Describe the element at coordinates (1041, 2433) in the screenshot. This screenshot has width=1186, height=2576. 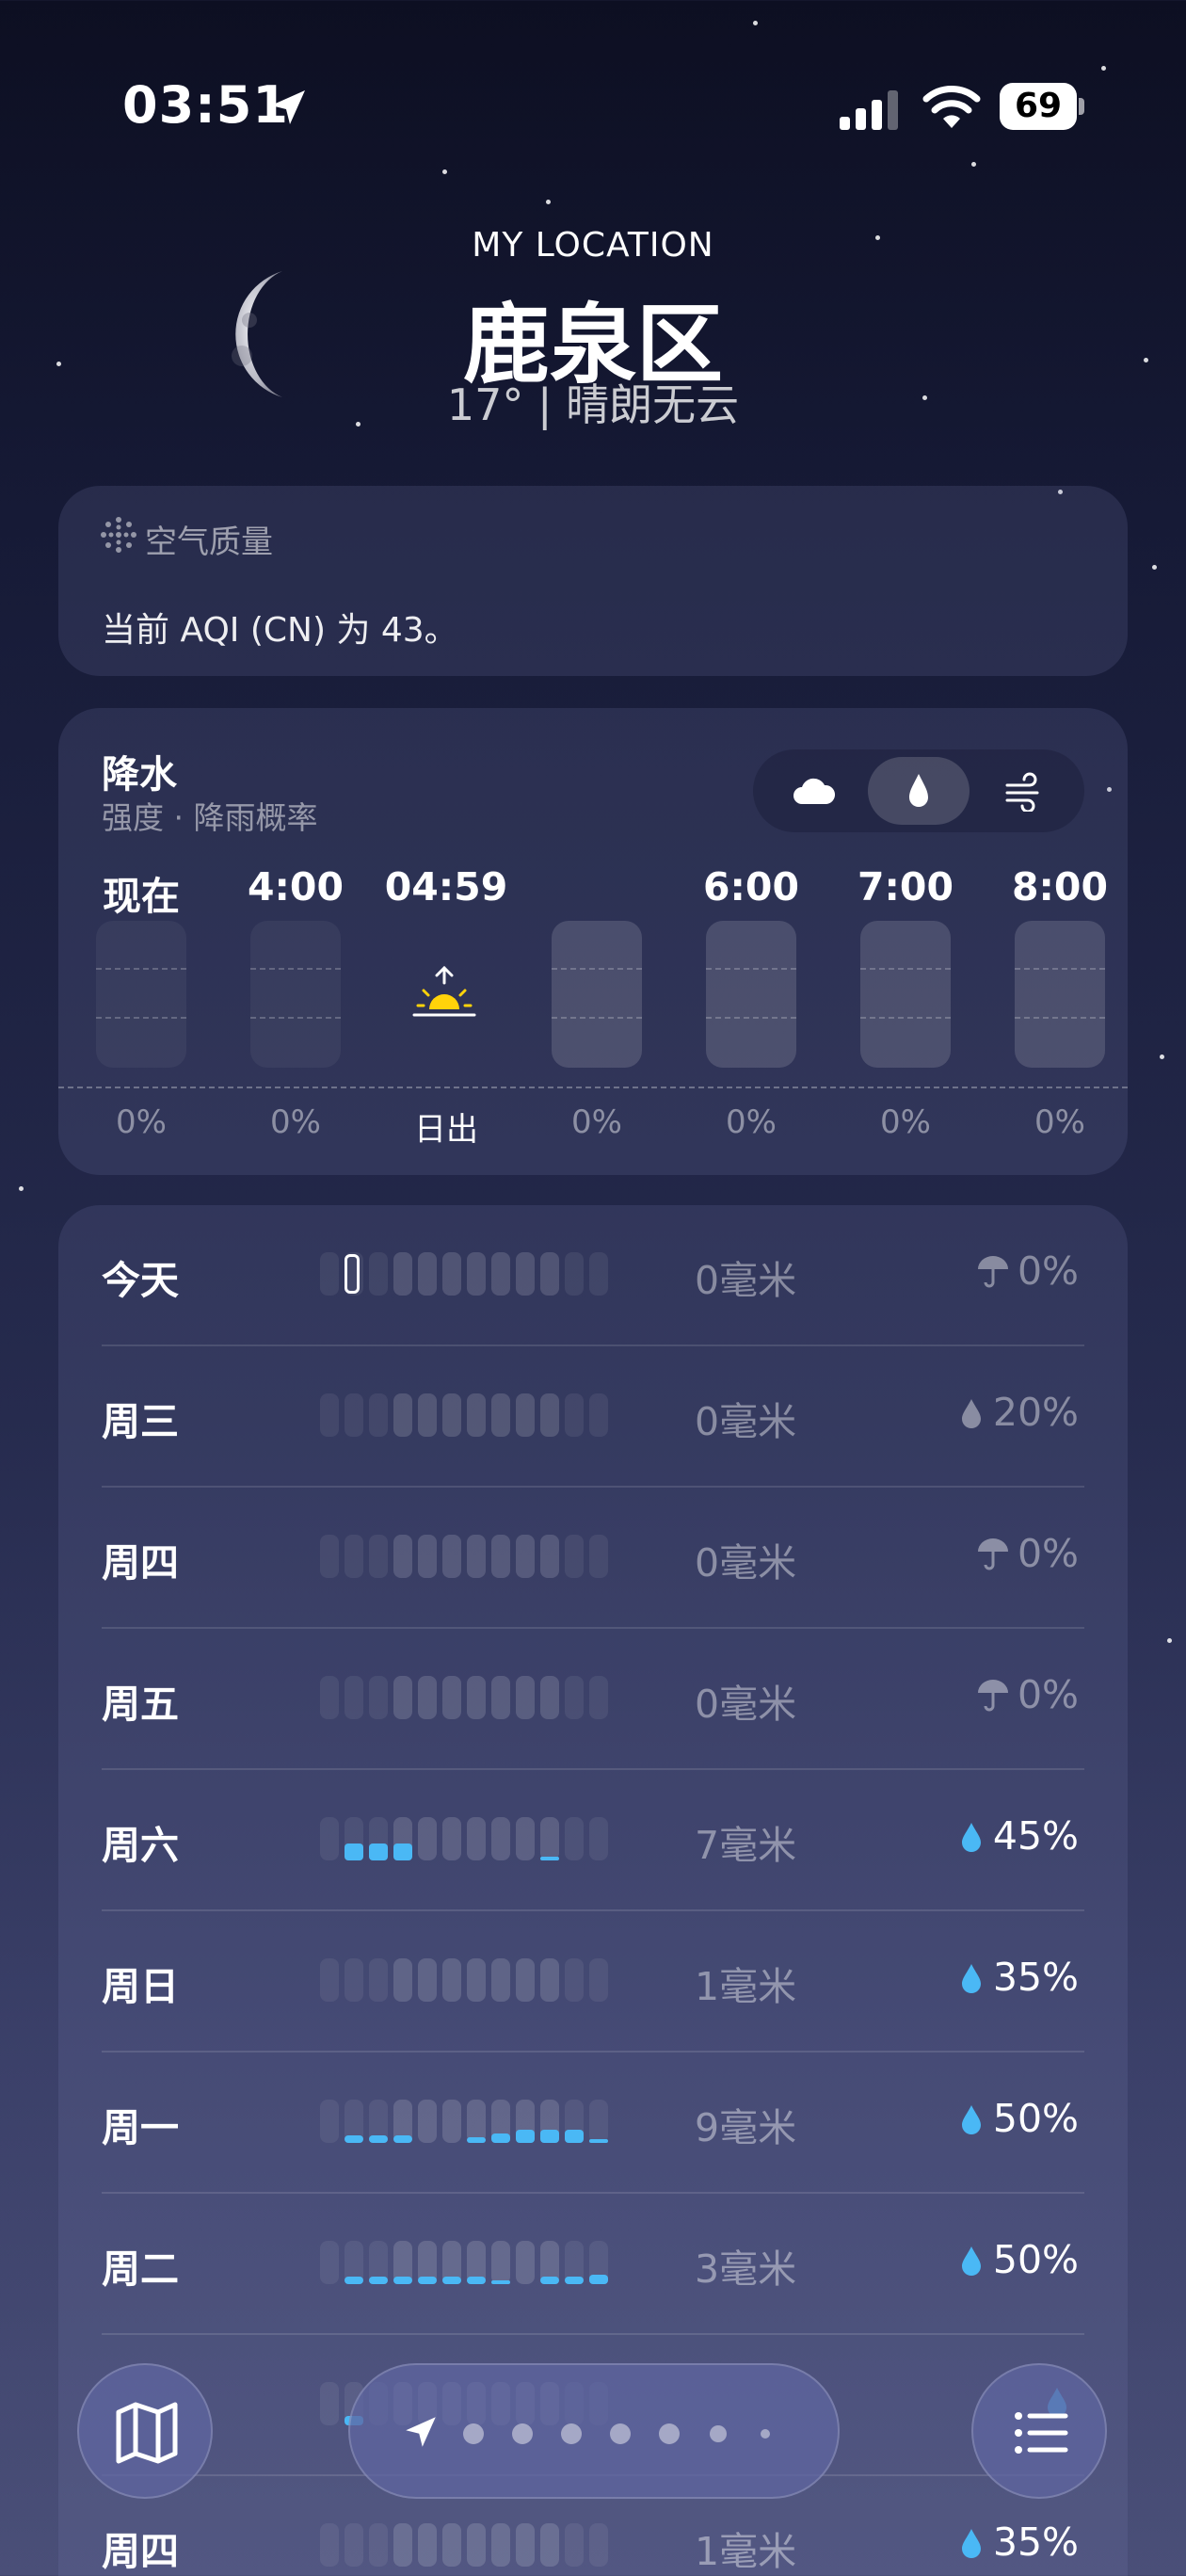
I see `list-icon` at that location.